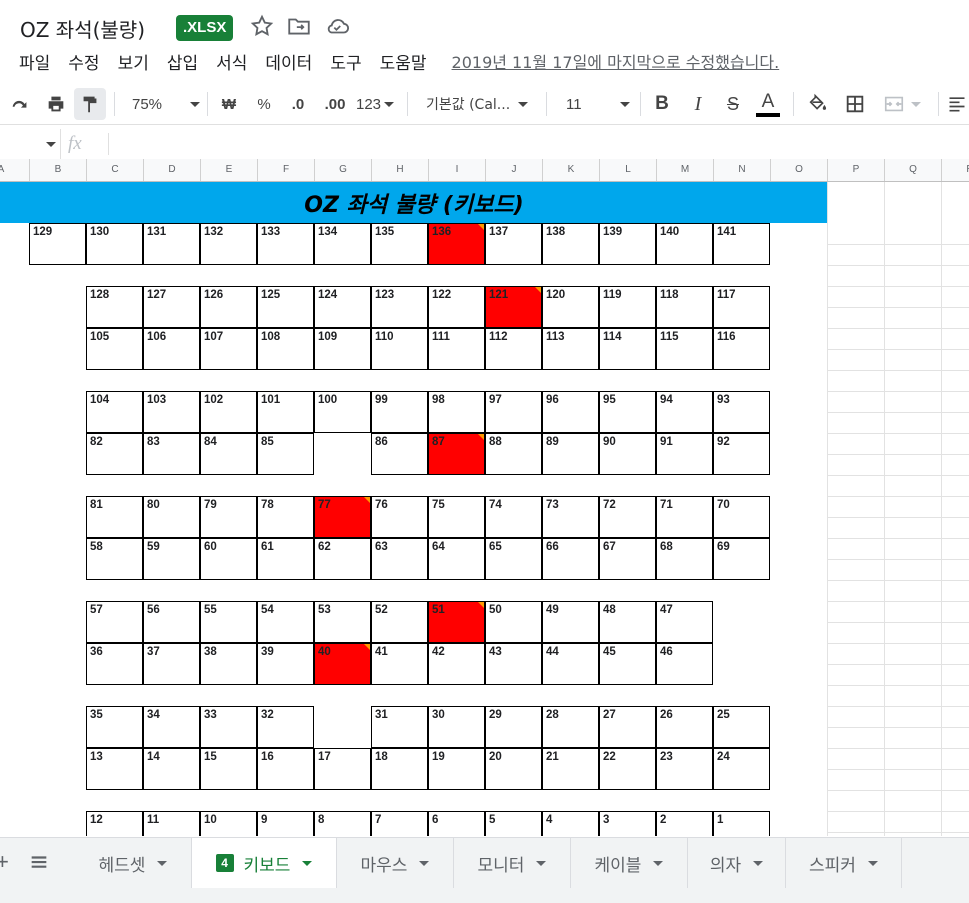  Describe the element at coordinates (228, 727) in the screenshot. I see `seat-cell: 33` at that location.